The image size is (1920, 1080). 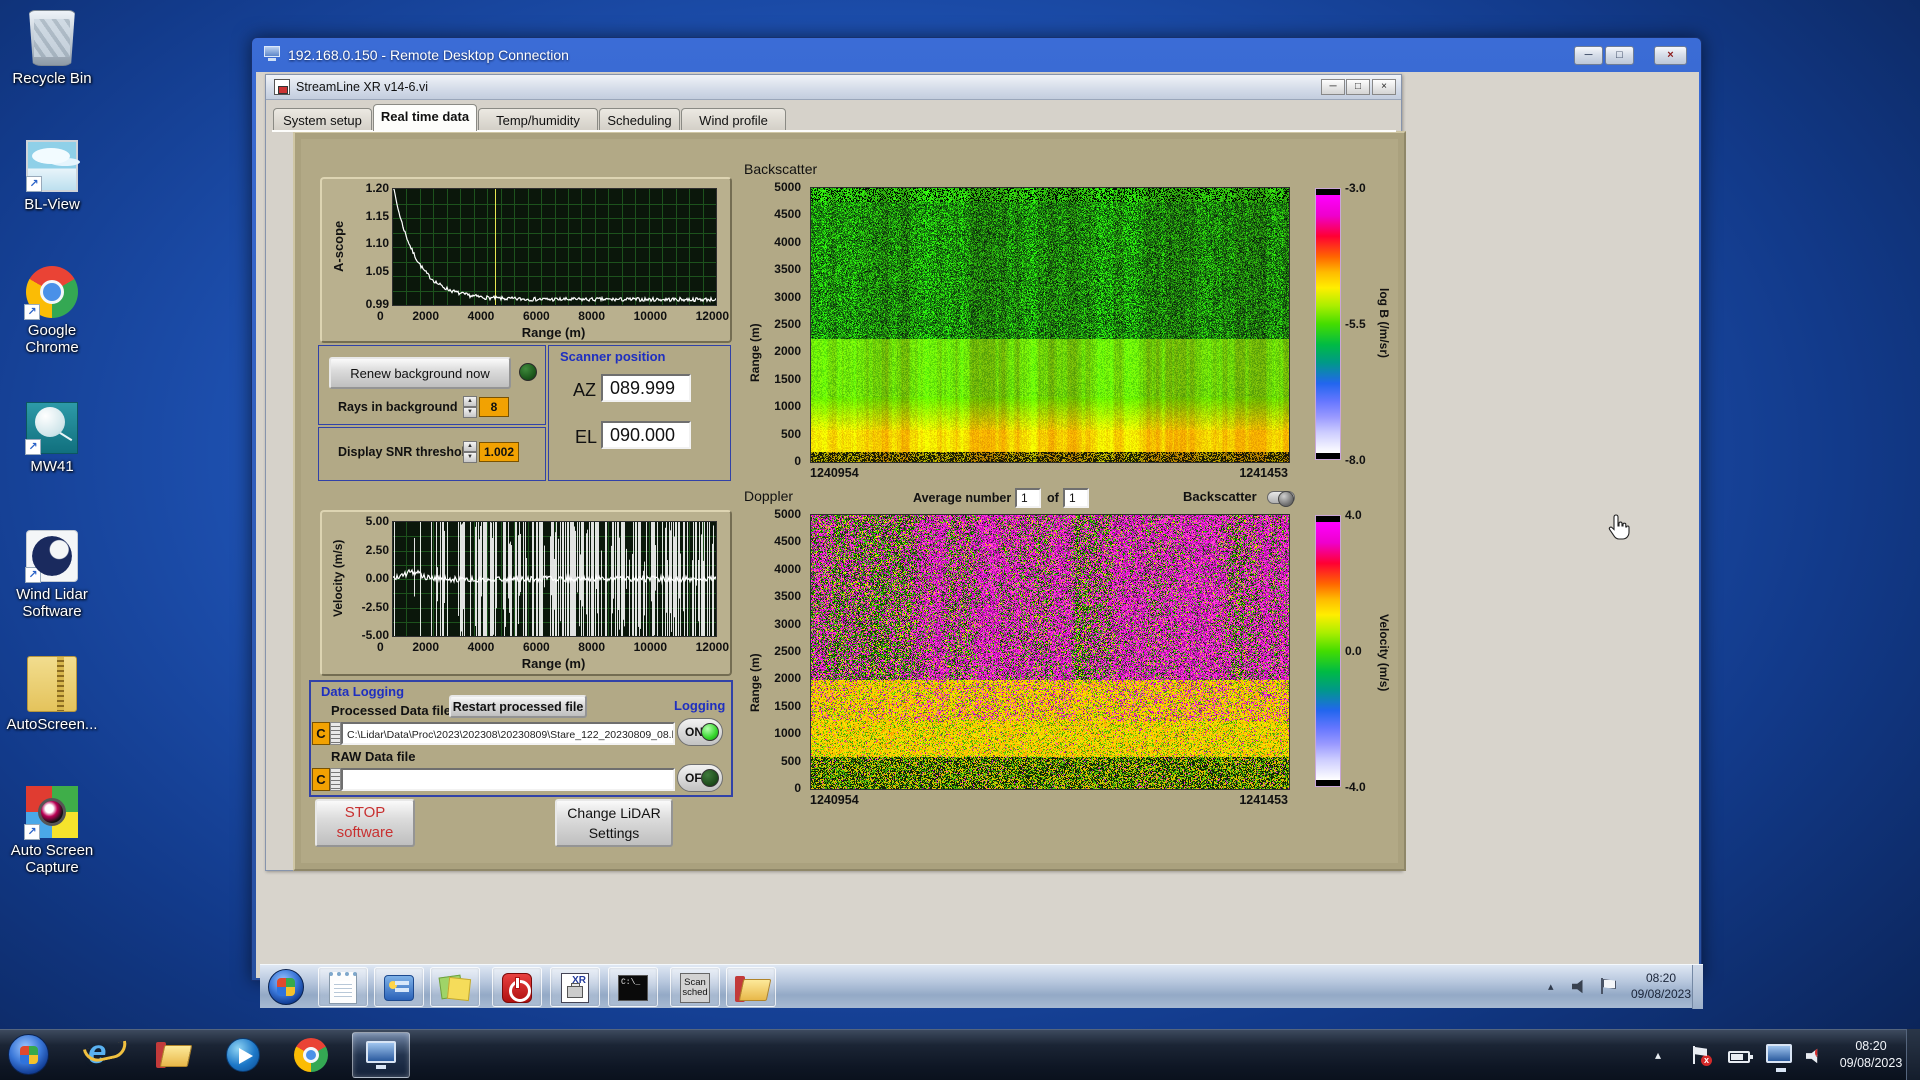 What do you see at coordinates (51, 556) in the screenshot?
I see `wind-lidar-icon: ↗` at bounding box center [51, 556].